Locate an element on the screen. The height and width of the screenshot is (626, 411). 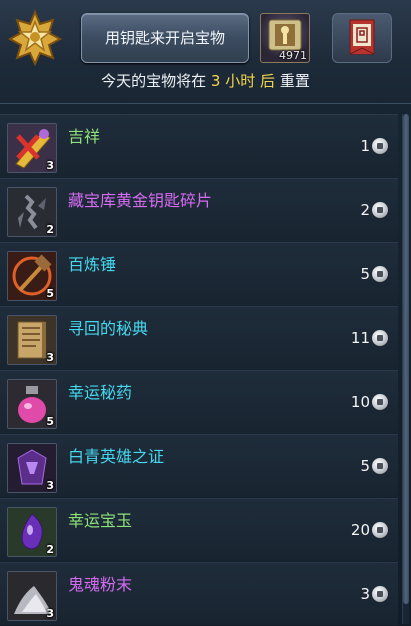
list-scrollbar is located at coordinates (405, 369).